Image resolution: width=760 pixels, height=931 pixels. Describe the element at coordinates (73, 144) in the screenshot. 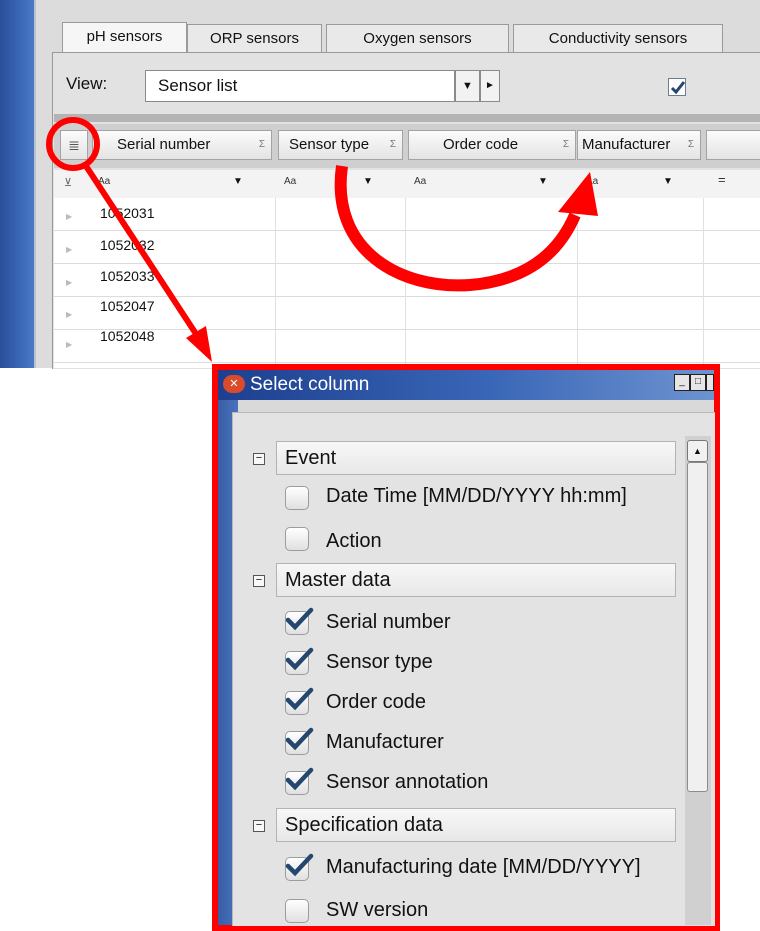

I see `highlight-circle` at that location.